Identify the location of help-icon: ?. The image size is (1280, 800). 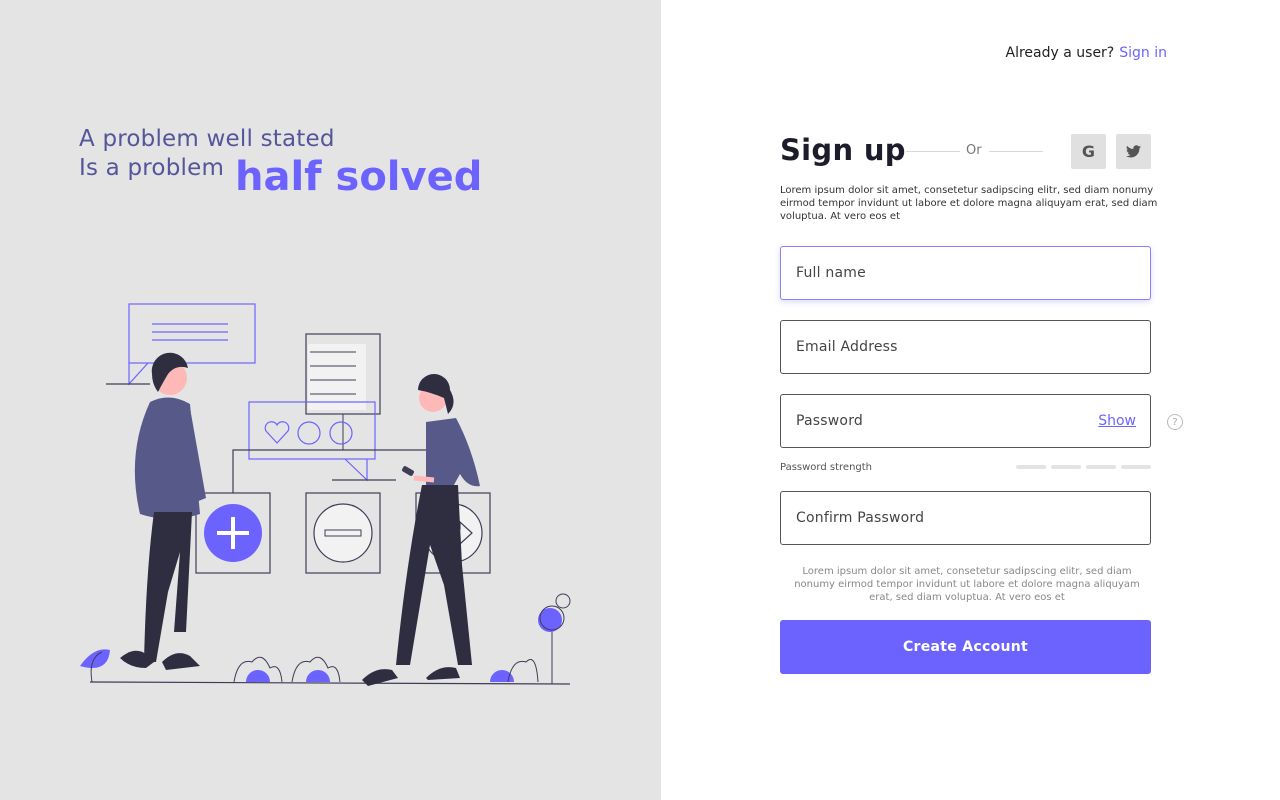
(1175, 422).